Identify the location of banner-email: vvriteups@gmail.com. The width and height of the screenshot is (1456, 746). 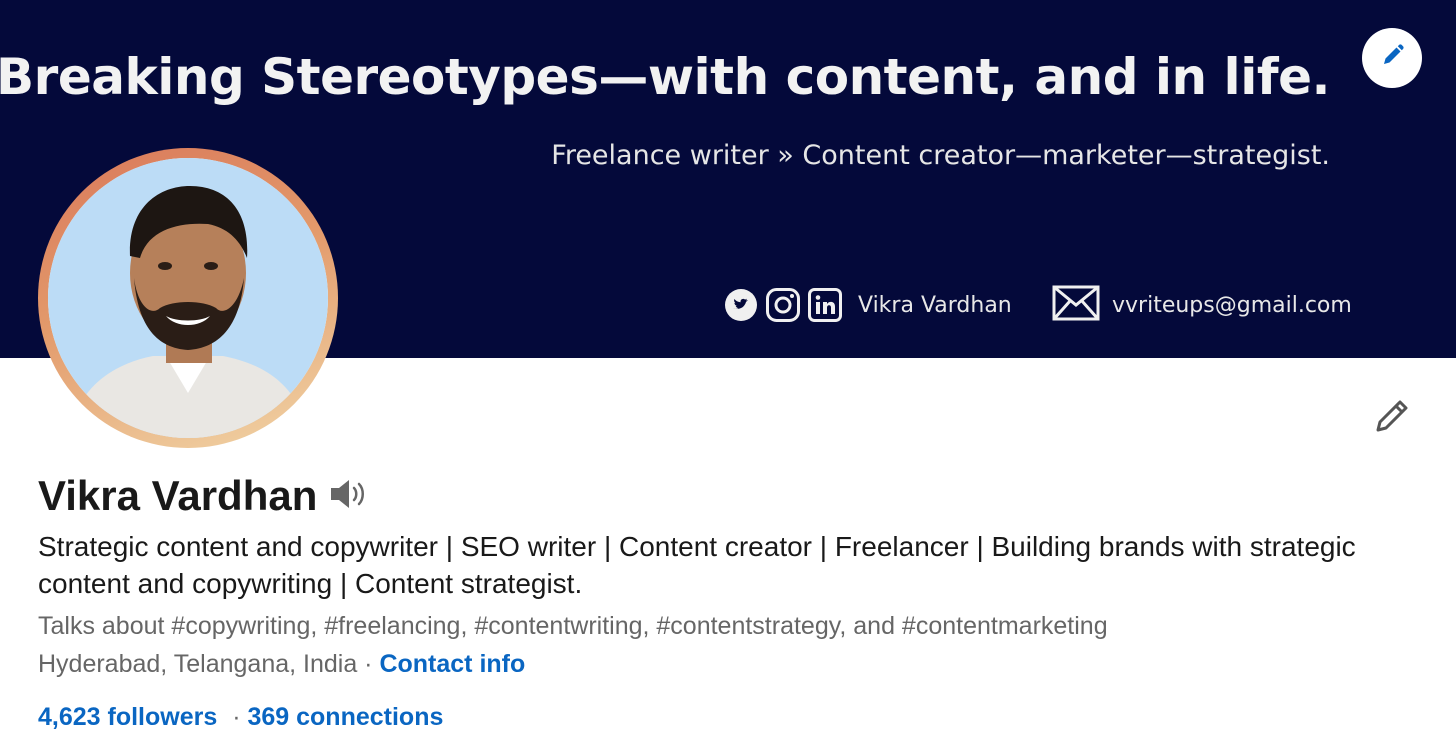
(1232, 305).